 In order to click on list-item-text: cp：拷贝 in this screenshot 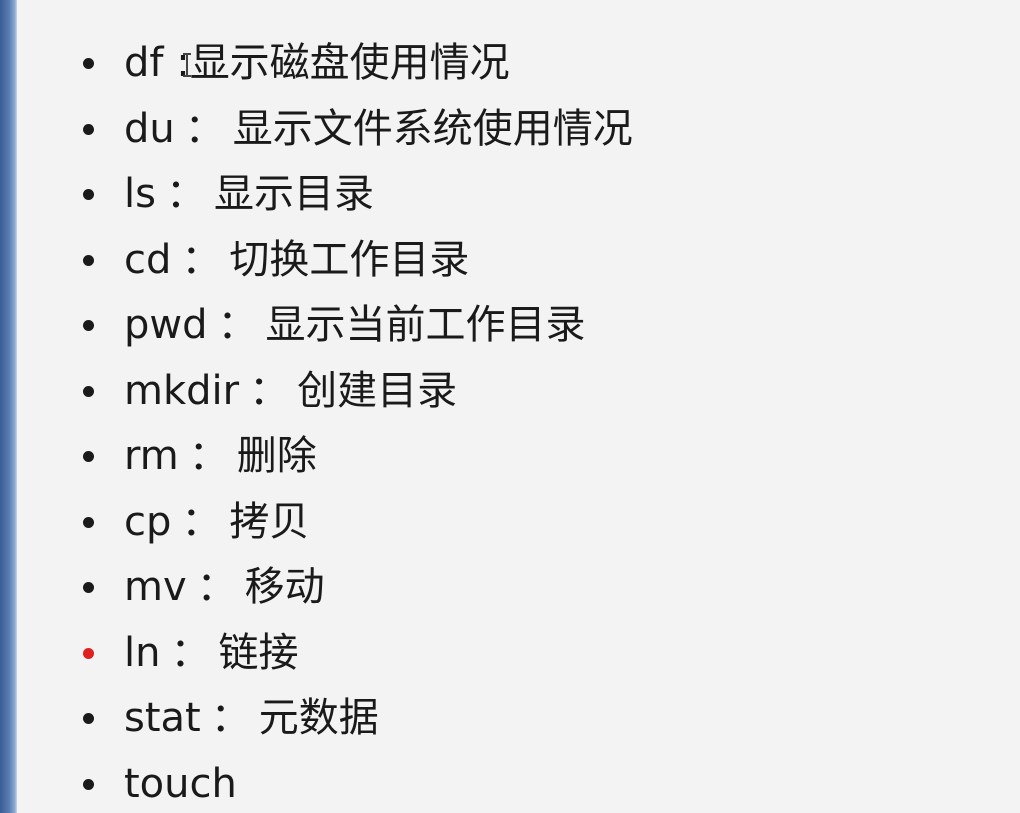, I will do `click(216, 522)`.